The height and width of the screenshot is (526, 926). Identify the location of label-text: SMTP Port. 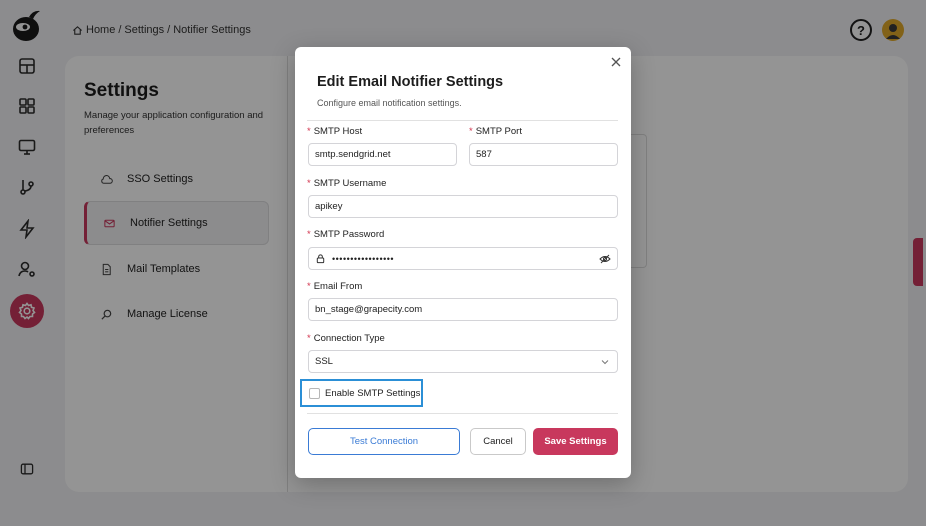
(498, 131).